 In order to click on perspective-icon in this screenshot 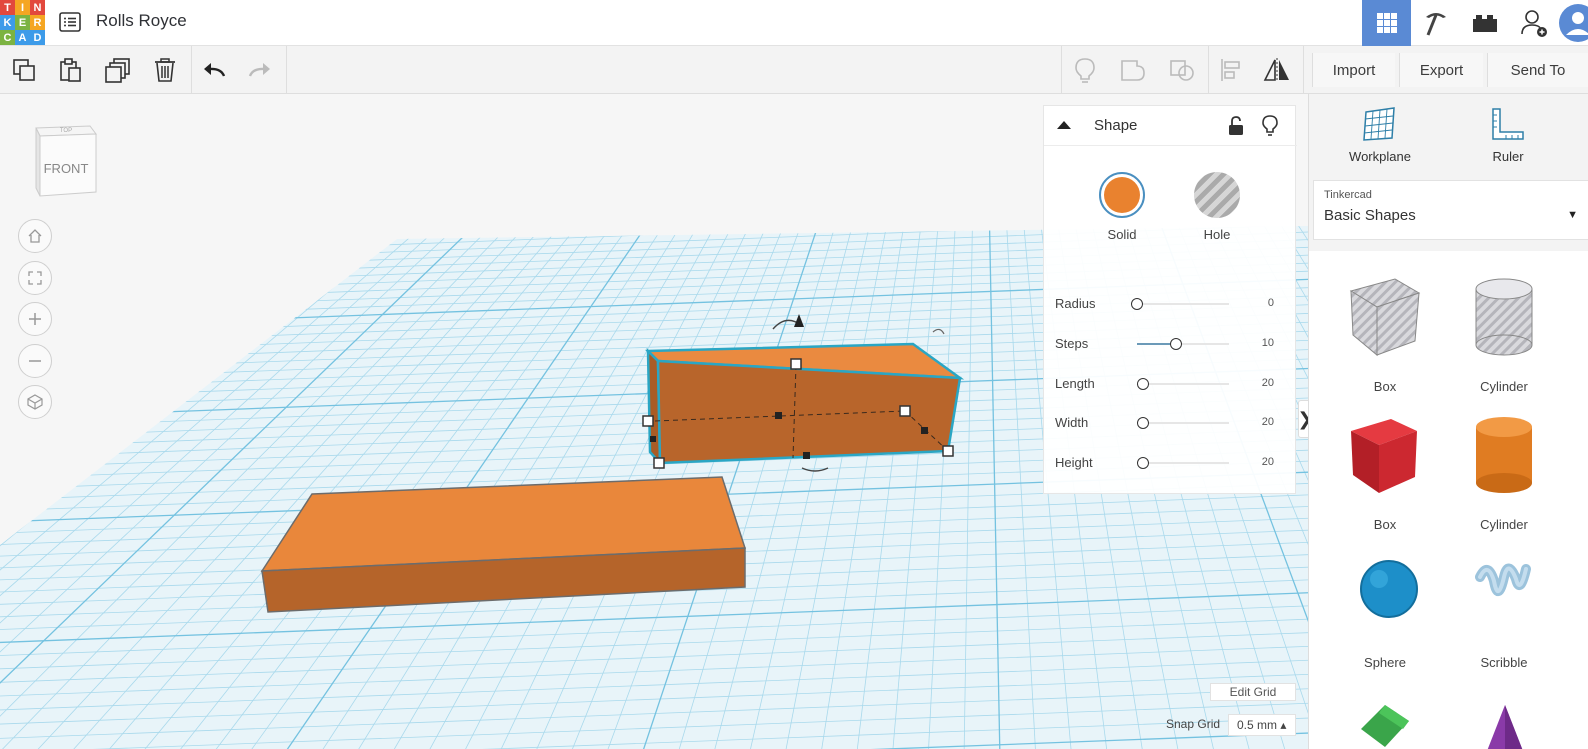, I will do `click(35, 402)`.